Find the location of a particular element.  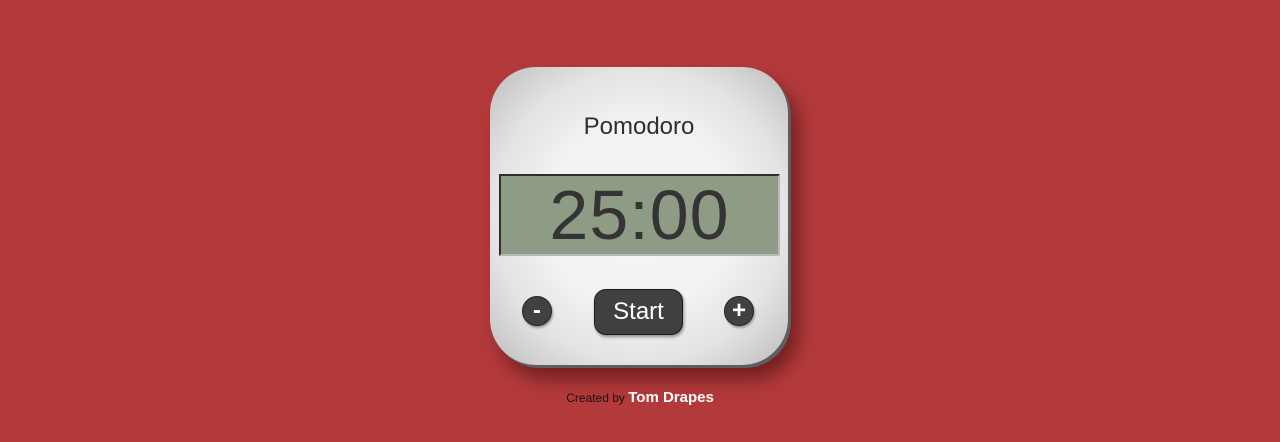

credit-line: Created by Tom Drapes is located at coordinates (640, 397).